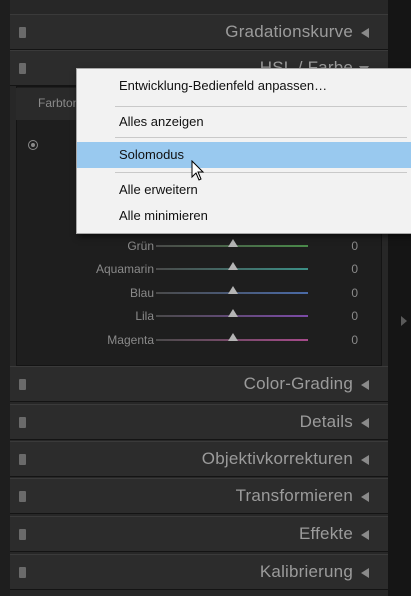  I want to click on panel-header-effects: Effekte, so click(199, 534).